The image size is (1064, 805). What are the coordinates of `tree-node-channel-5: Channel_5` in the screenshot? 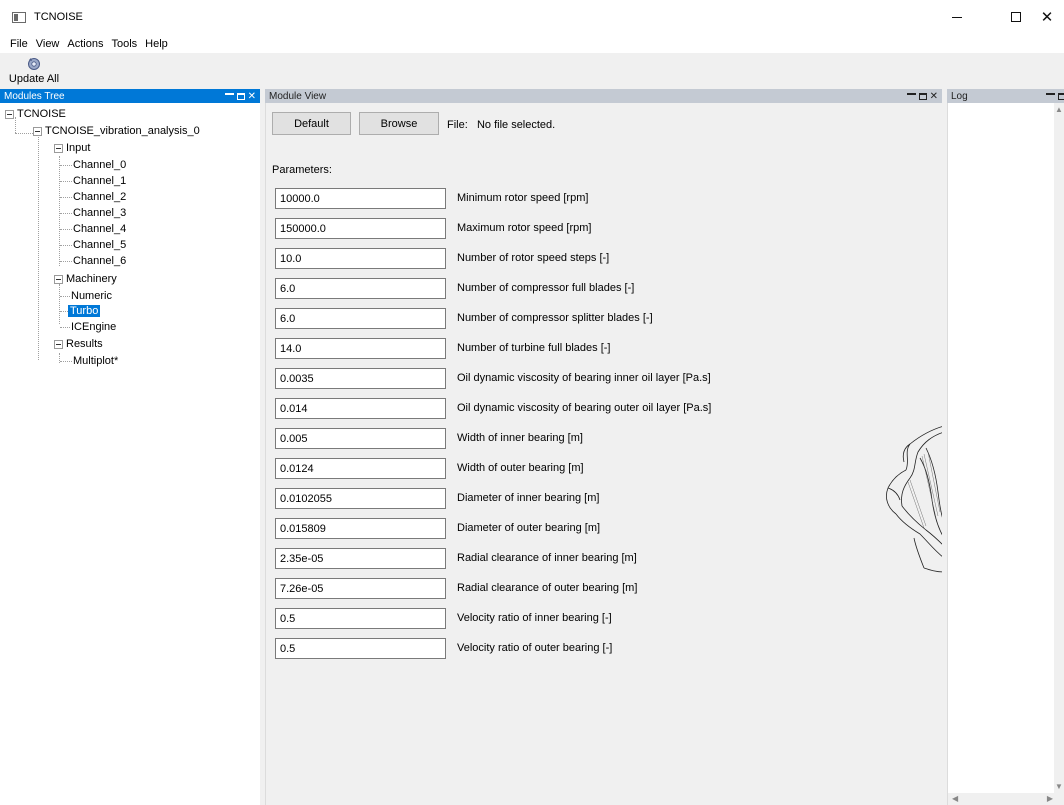 It's located at (99, 245).